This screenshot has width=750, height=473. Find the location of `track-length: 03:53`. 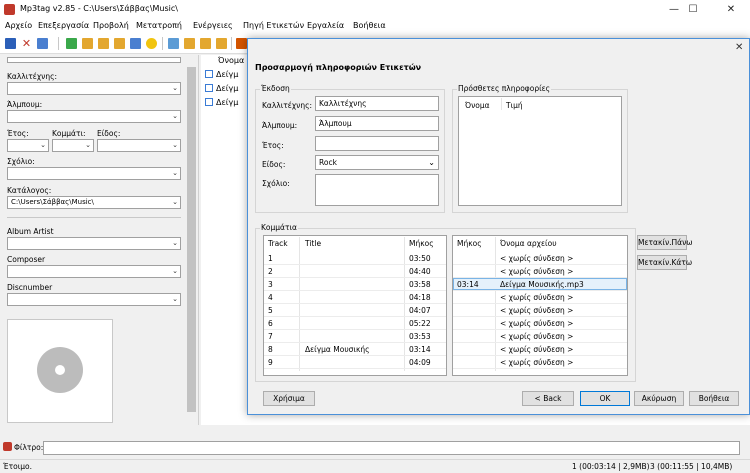

track-length: 03:53 is located at coordinates (420, 336).